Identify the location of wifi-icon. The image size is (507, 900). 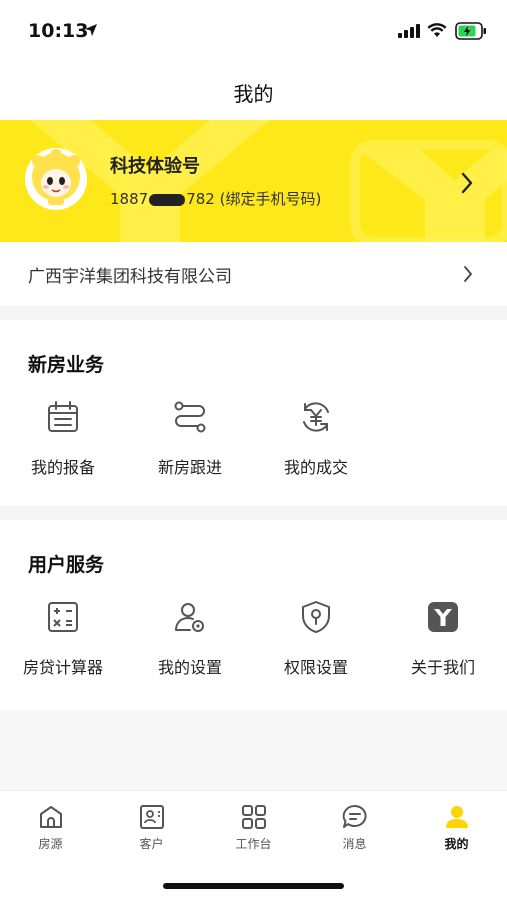
(437, 30).